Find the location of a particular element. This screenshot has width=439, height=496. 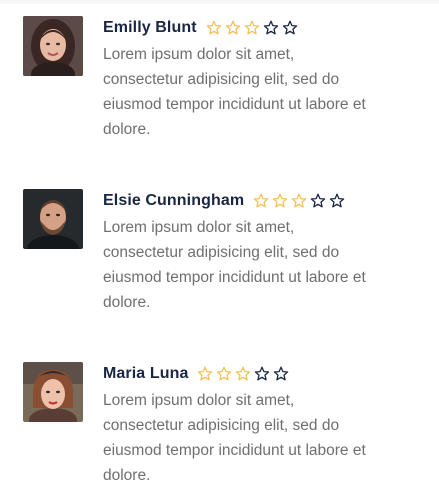

reviewer-name: Emilly Blunt is located at coordinates (150, 27).